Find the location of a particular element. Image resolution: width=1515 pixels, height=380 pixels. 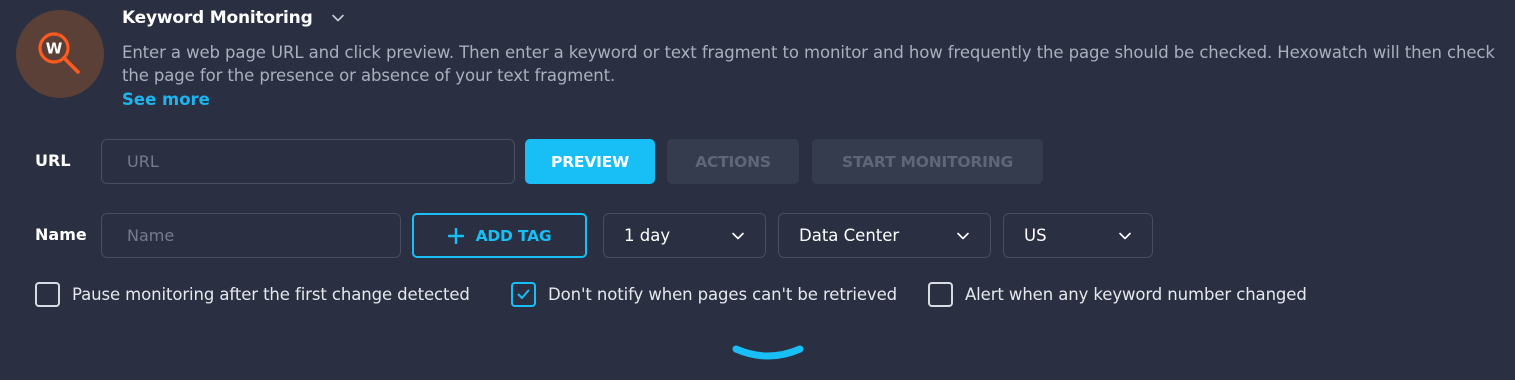

name-label: Name is located at coordinates (61, 234).